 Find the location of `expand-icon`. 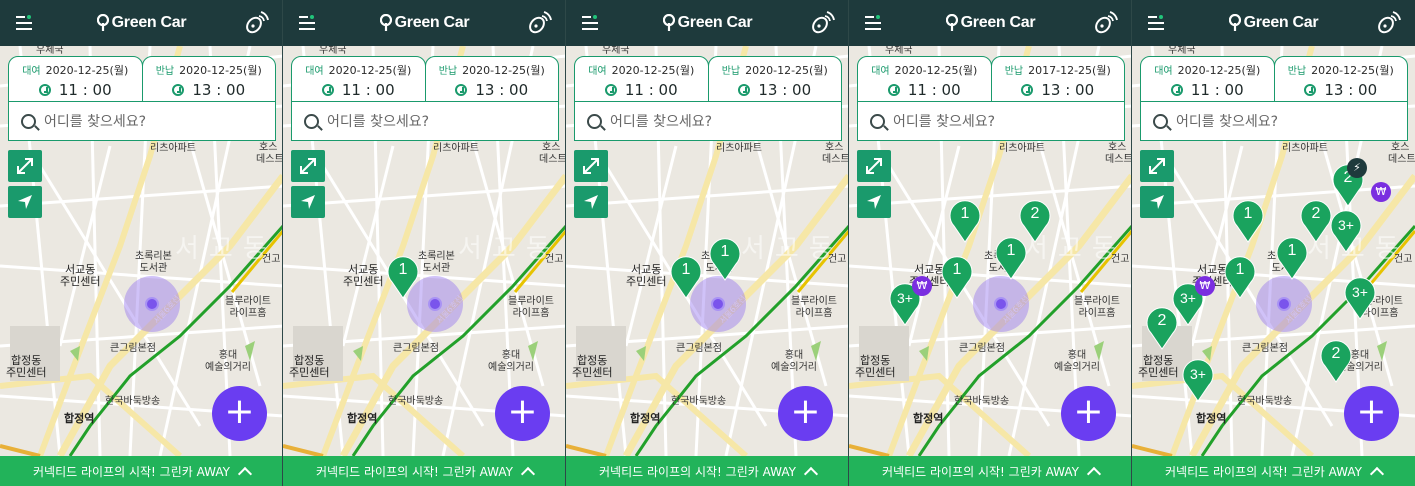

expand-icon is located at coordinates (874, 166).